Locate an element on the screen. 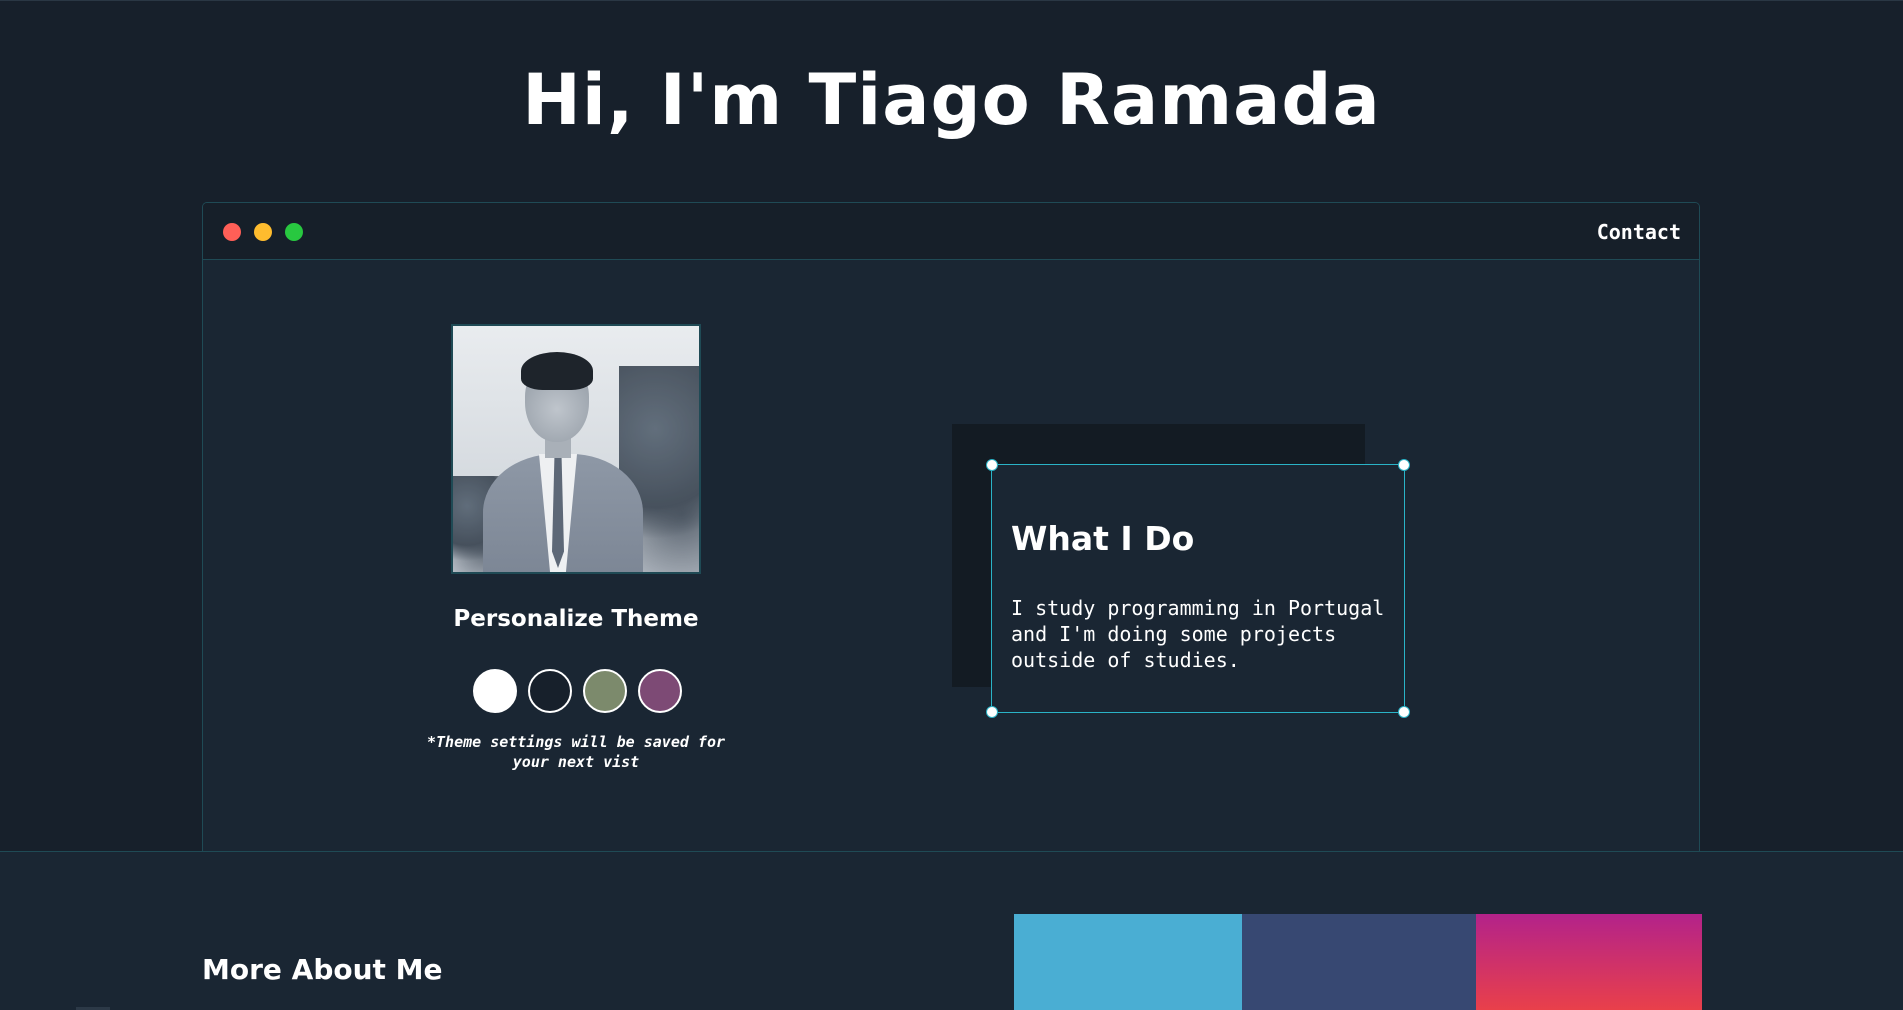 The image size is (1903, 1010). contact-link: Contact is located at coordinates (1639, 232).